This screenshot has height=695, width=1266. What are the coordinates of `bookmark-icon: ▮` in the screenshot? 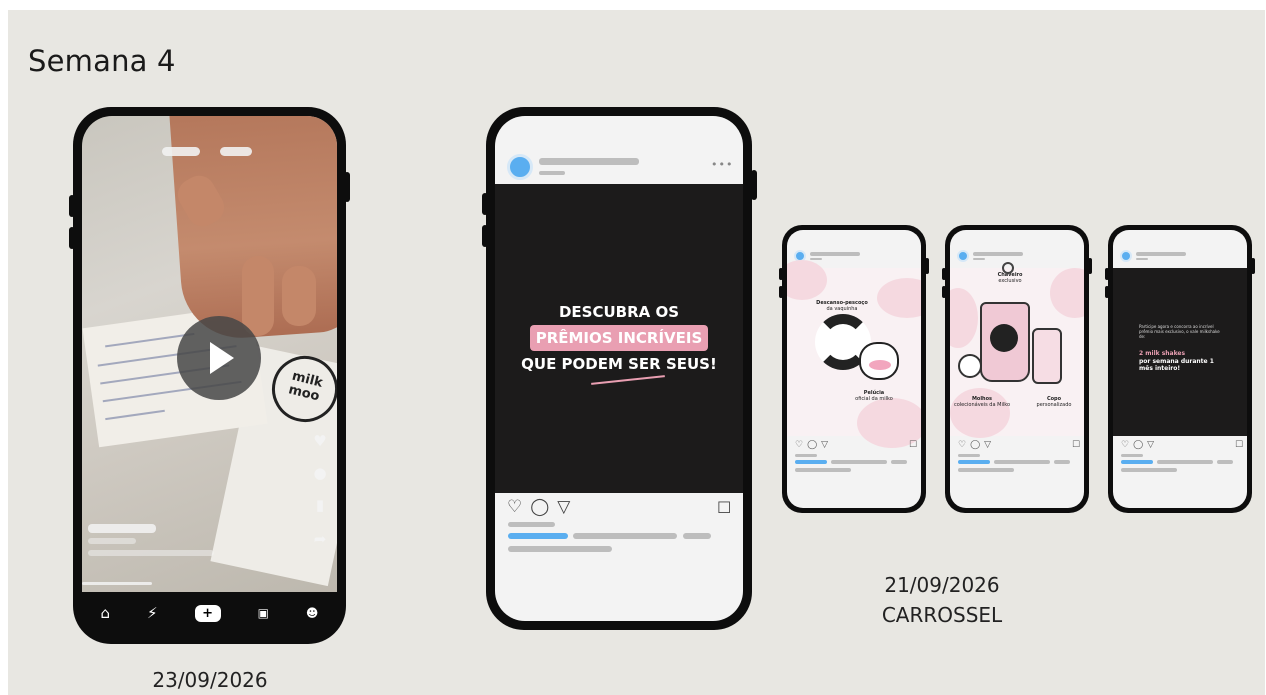 It's located at (320, 505).